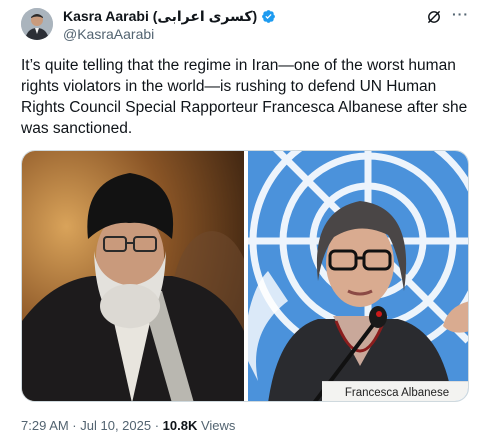 This screenshot has height=445, width=497. What do you see at coordinates (269, 16) in the screenshot?
I see `verified-badge-icon` at bounding box center [269, 16].